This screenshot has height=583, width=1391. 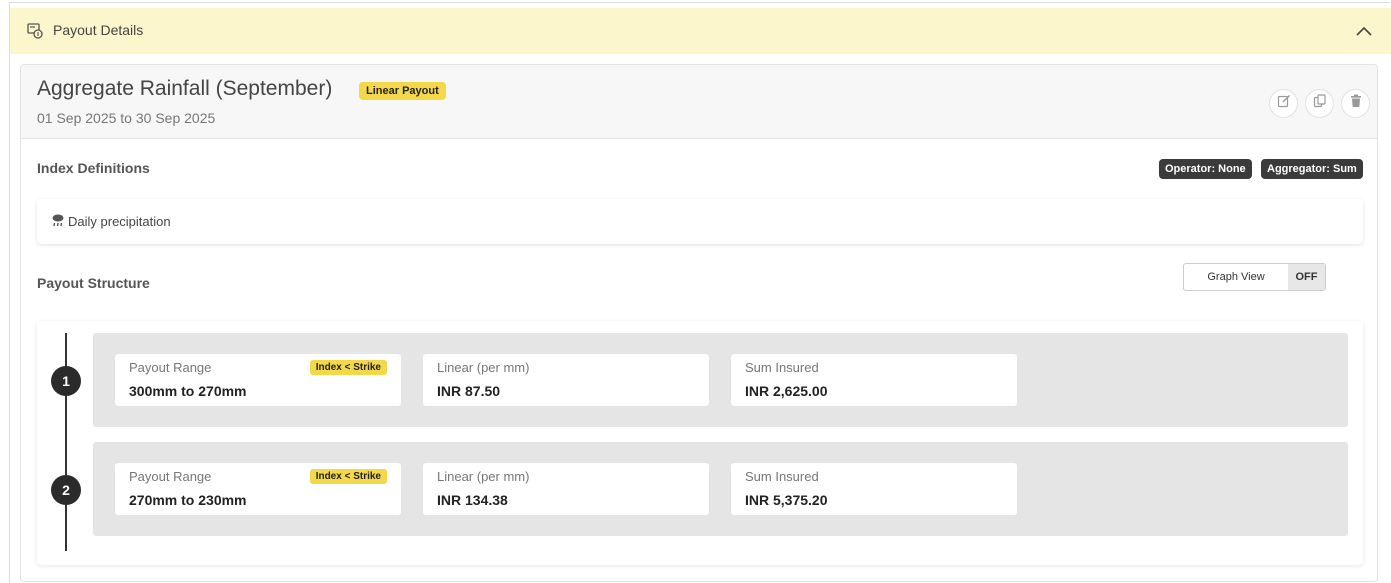 I want to click on linear-rate-value: INR 134.38, so click(x=472, y=500).